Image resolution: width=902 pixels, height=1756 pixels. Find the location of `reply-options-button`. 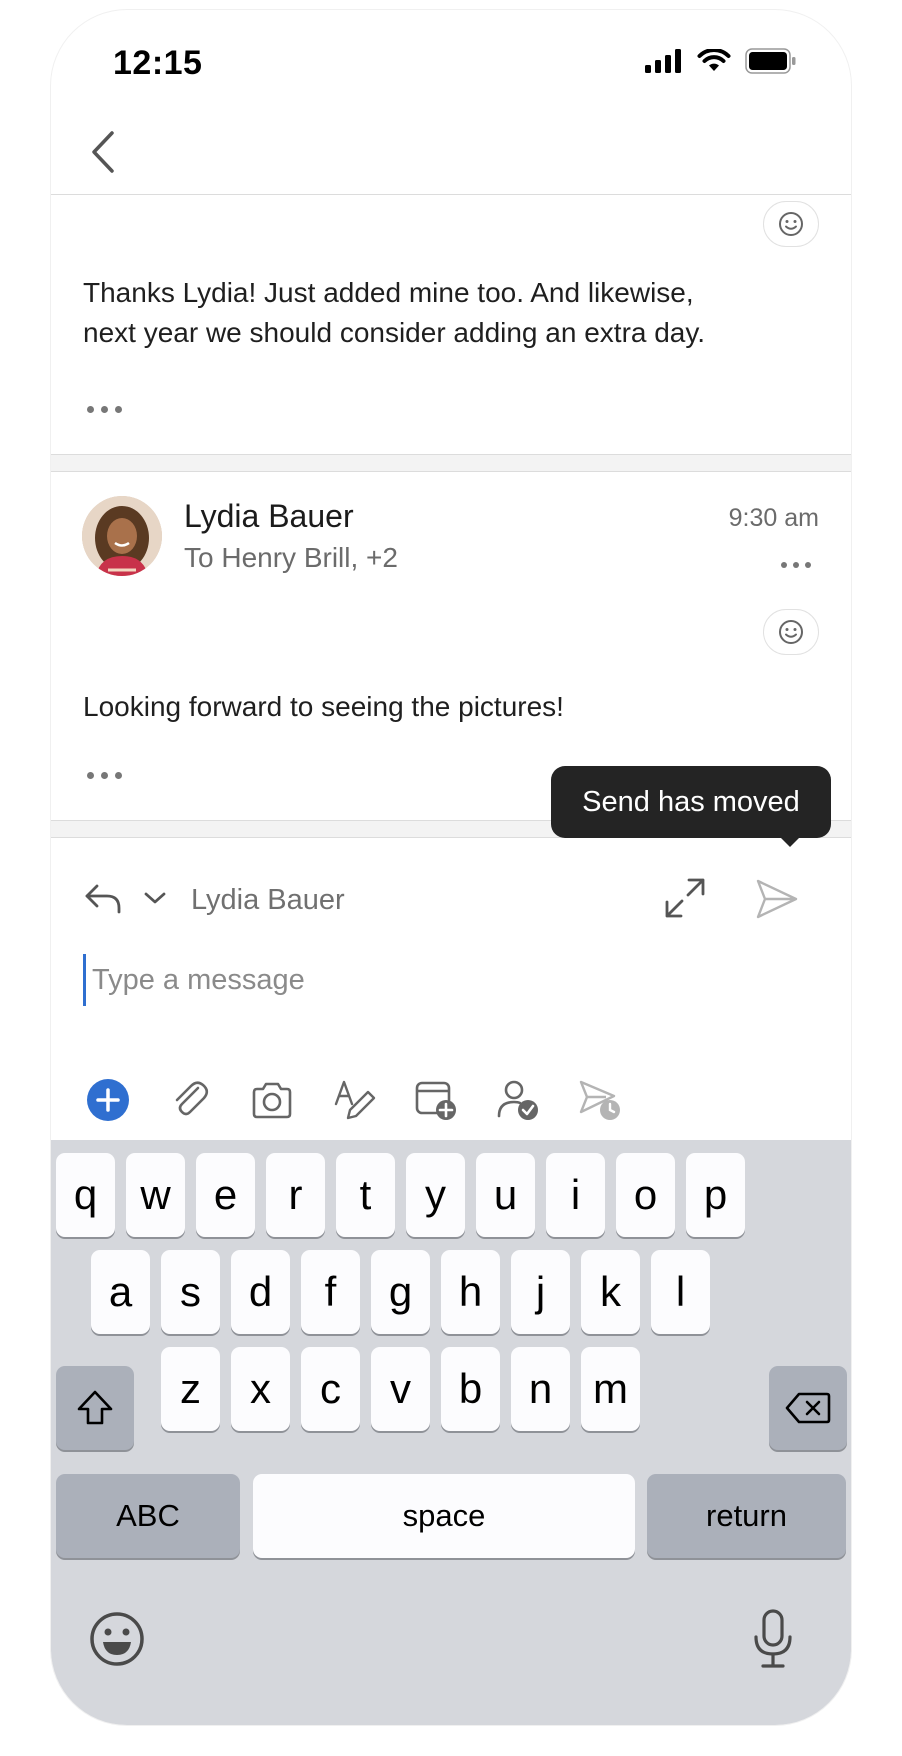

reply-options-button is located at coordinates (155, 900).